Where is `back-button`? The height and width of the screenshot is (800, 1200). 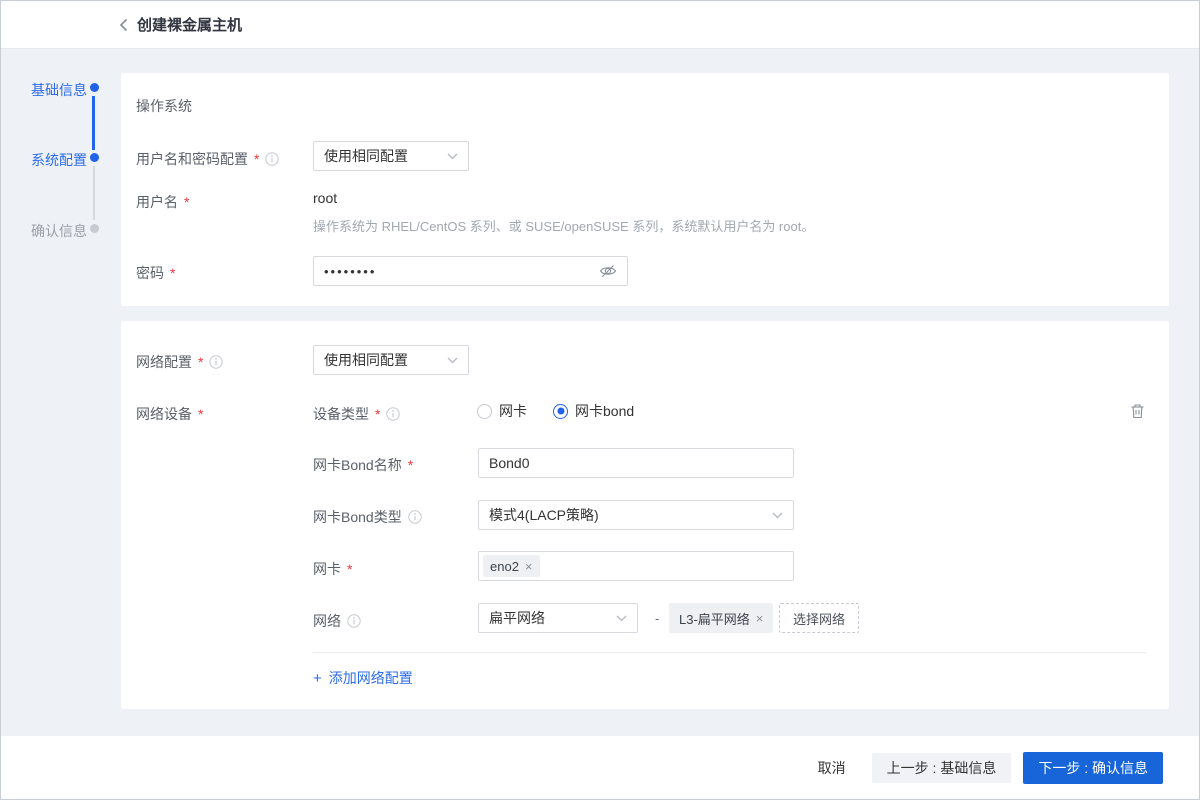 back-button is located at coordinates (123, 25).